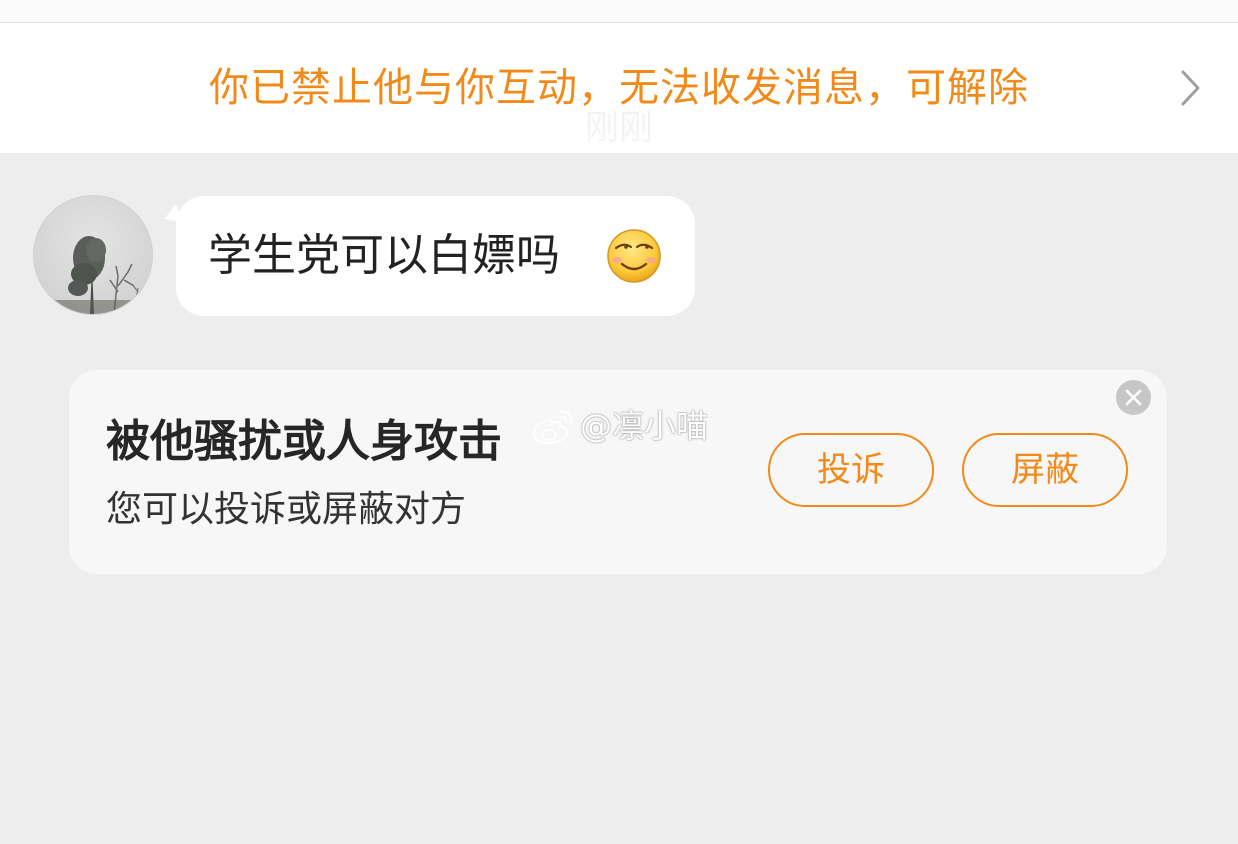  I want to click on block-button: 屏蔽, so click(1045, 470).